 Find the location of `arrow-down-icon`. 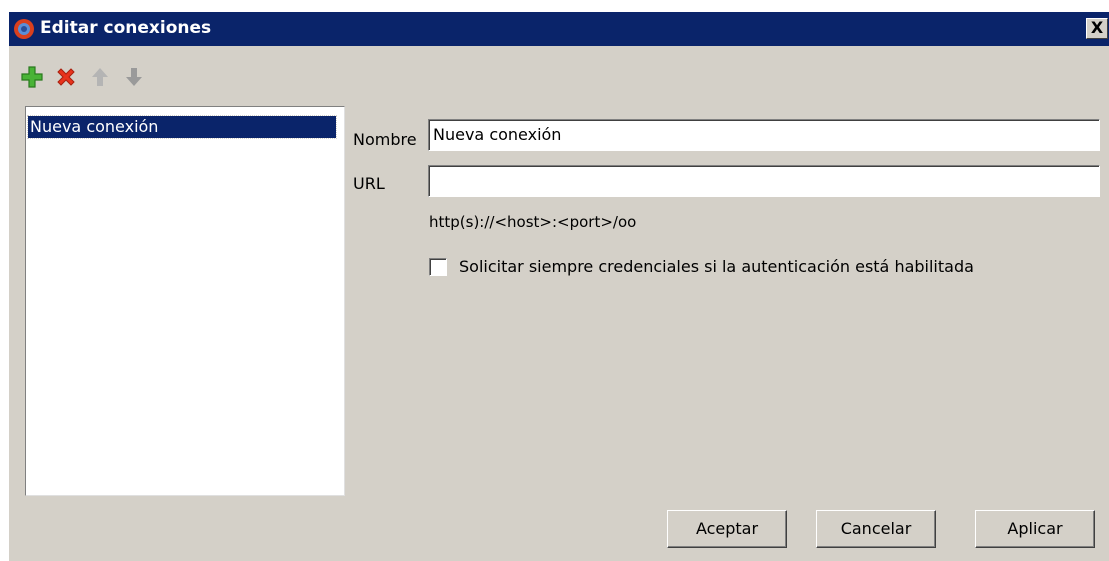

arrow-down-icon is located at coordinates (134, 77).